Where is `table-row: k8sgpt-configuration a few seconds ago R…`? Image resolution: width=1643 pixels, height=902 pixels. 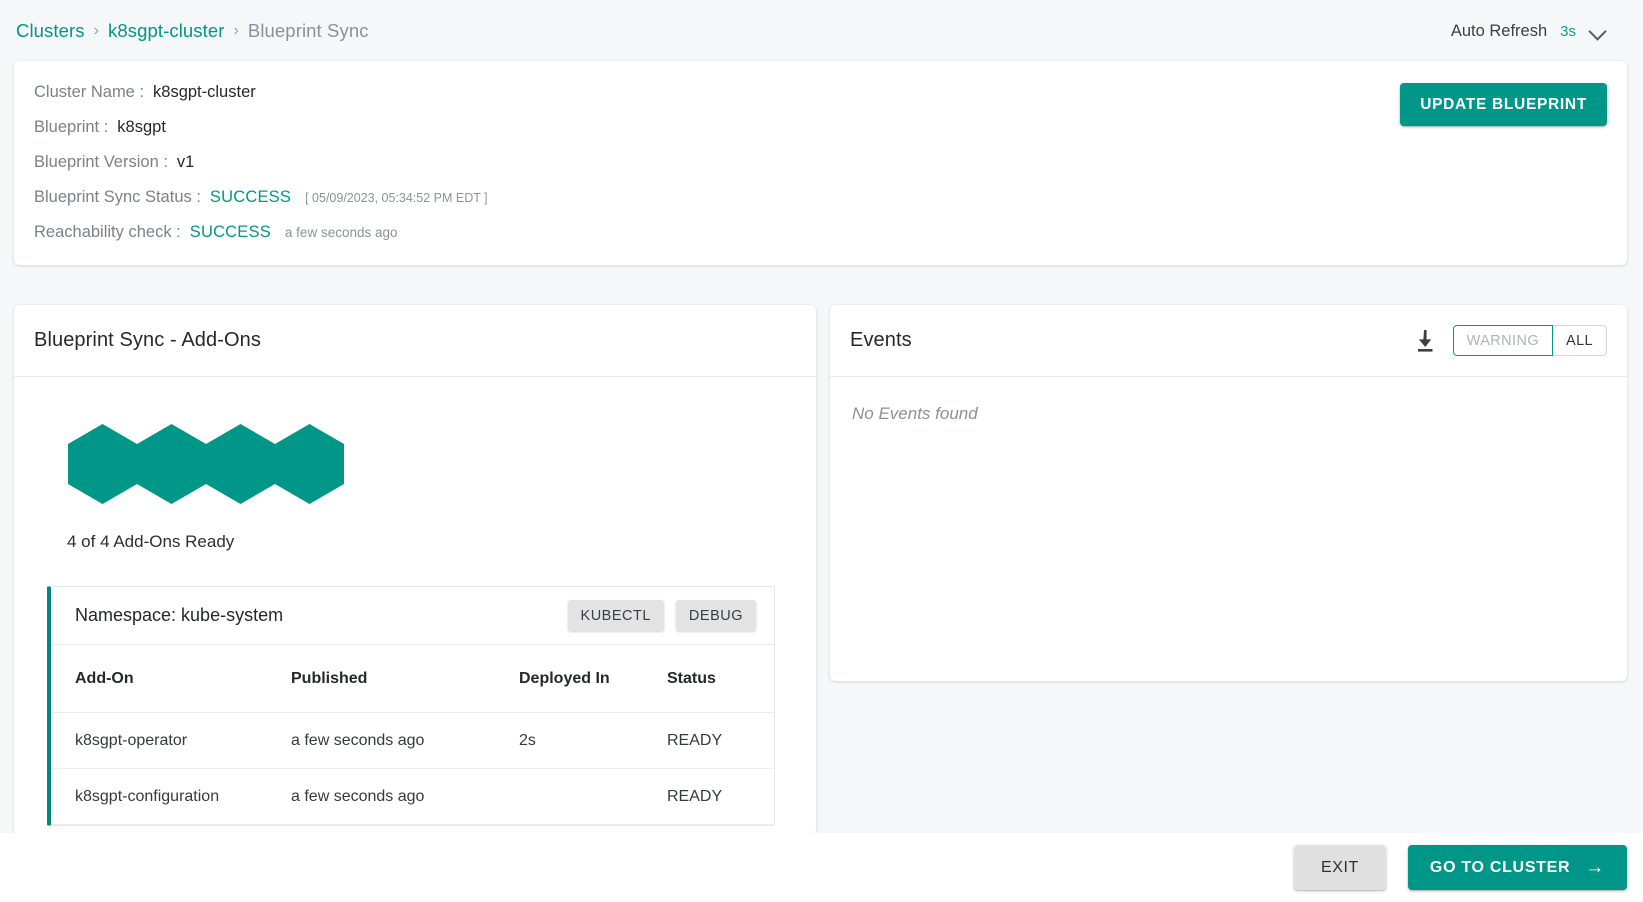
table-row: k8sgpt-configuration a few seconds ago R… is located at coordinates (412, 796).